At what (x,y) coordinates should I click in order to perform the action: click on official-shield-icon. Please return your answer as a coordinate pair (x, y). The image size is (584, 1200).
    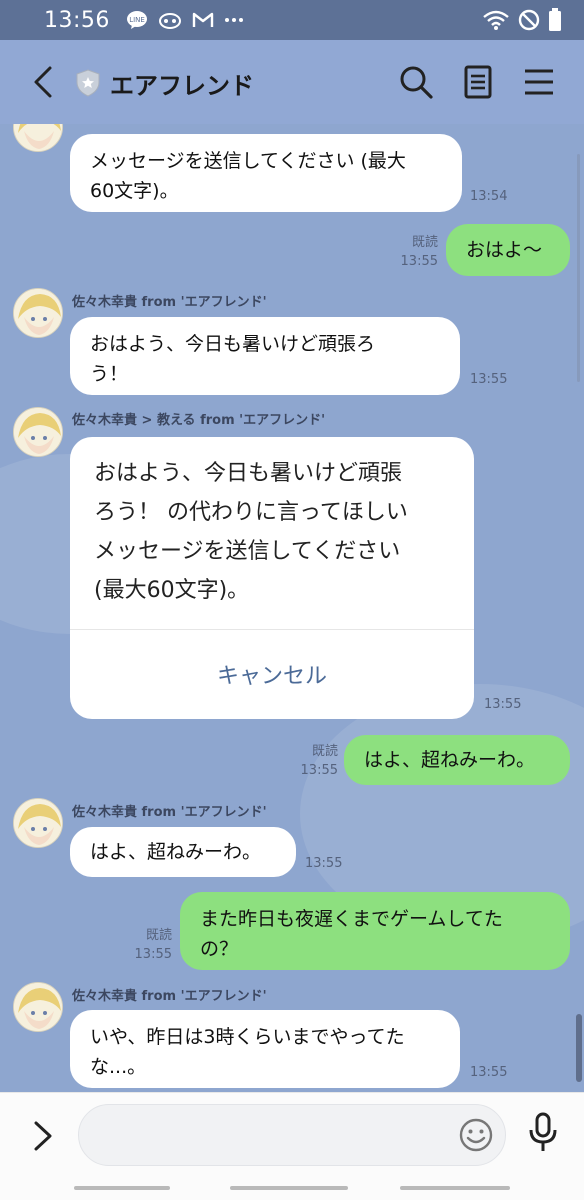
    Looking at the image, I should click on (88, 83).